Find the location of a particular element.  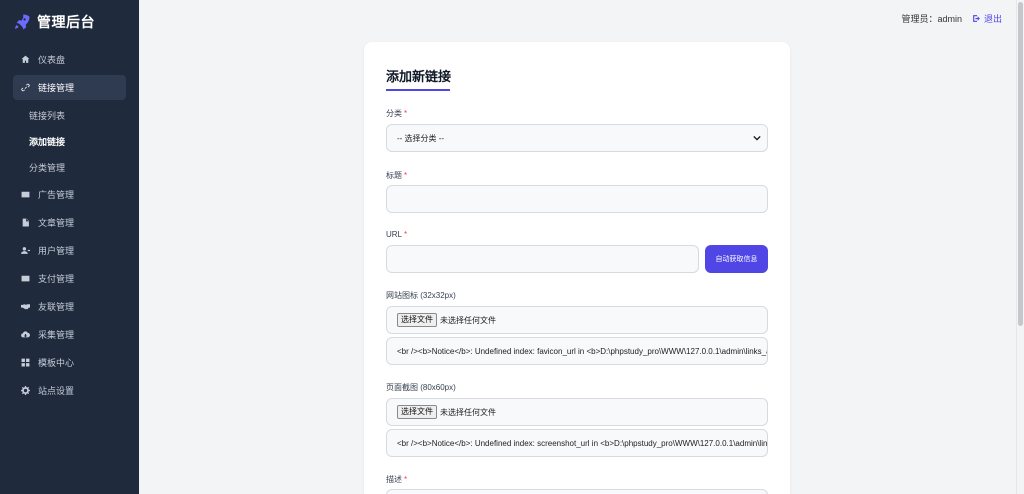

sidebar-item-label: 支付管理 is located at coordinates (56, 279).